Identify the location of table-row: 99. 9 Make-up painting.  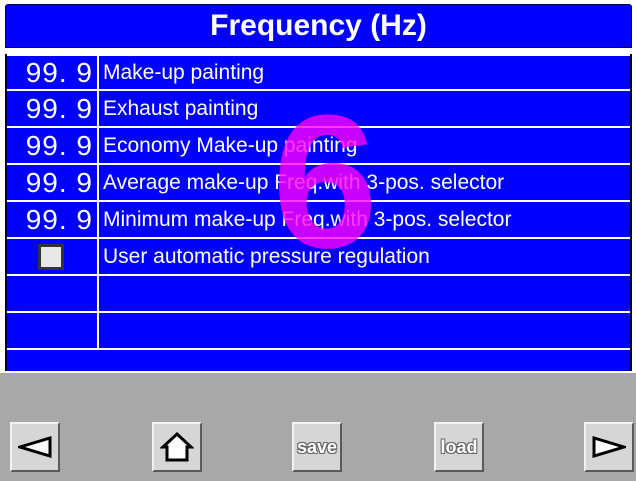
(318, 72).